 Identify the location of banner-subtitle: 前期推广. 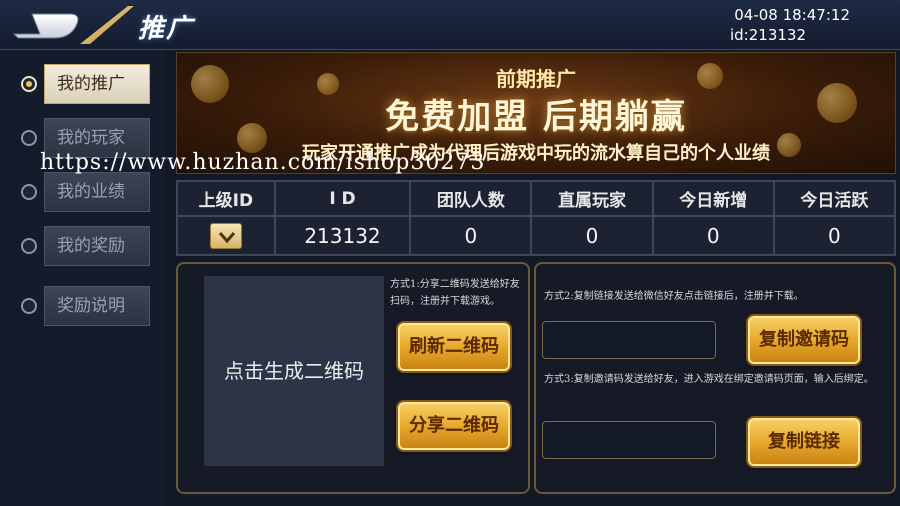
(536, 79).